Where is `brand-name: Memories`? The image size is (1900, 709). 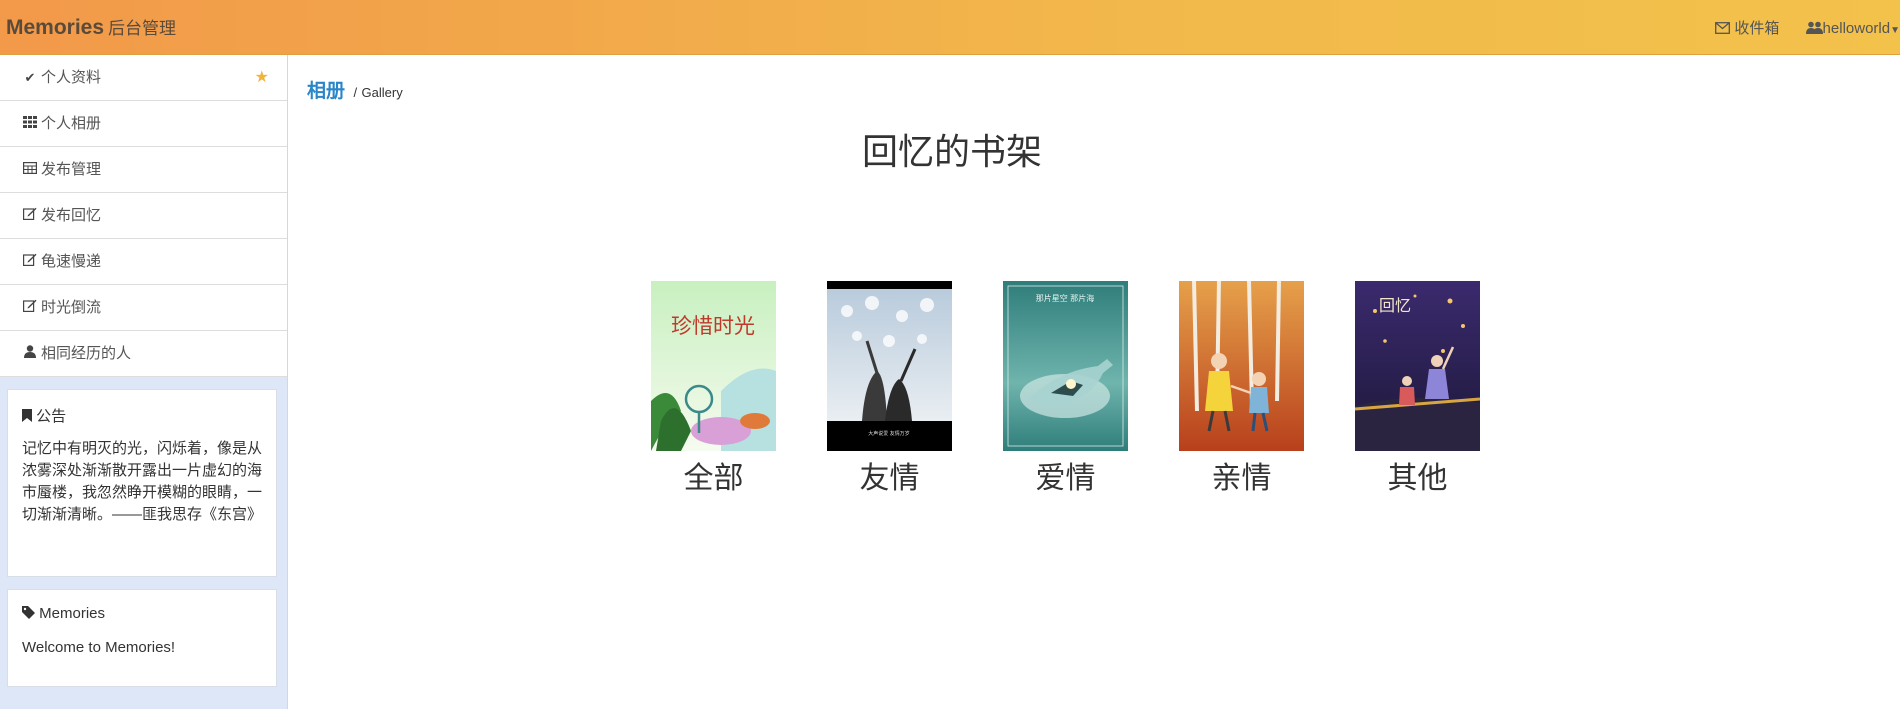
brand-name: Memories is located at coordinates (55, 27).